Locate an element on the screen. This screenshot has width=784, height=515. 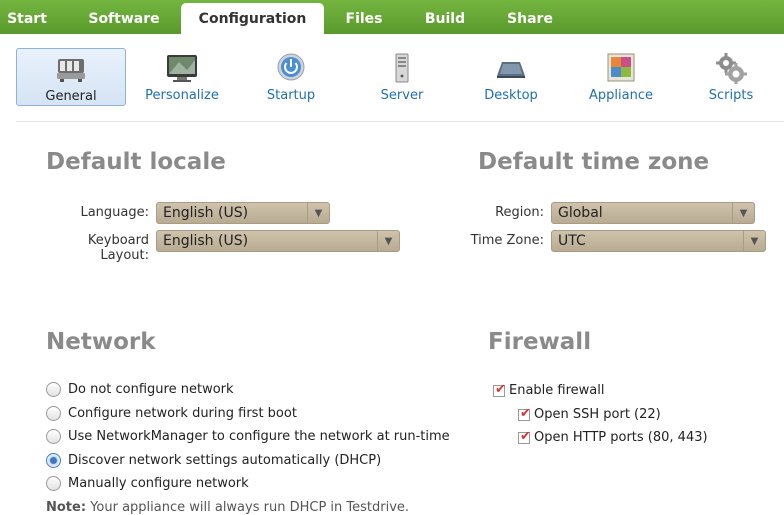
subnav-startup: Startup is located at coordinates (291, 77).